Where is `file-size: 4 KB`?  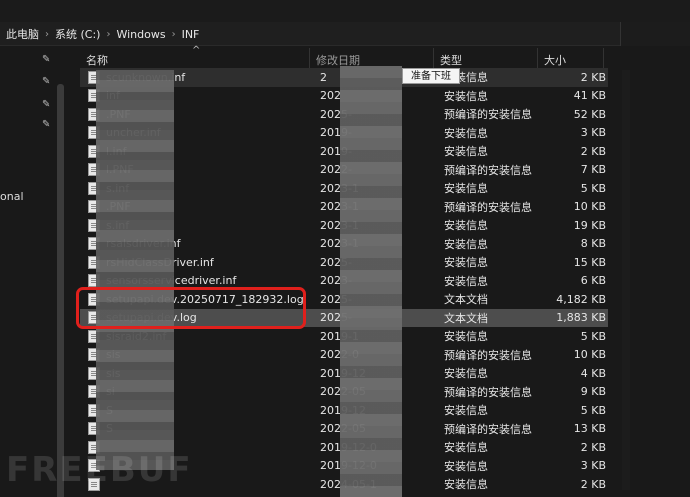 file-size: 4 KB is located at coordinates (593, 373).